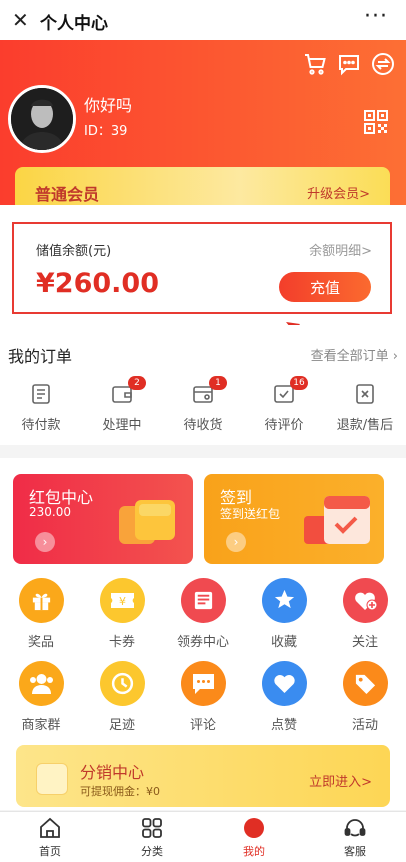 The width and height of the screenshot is (406, 862). I want to click on tab-me: 我的, so click(254, 837).